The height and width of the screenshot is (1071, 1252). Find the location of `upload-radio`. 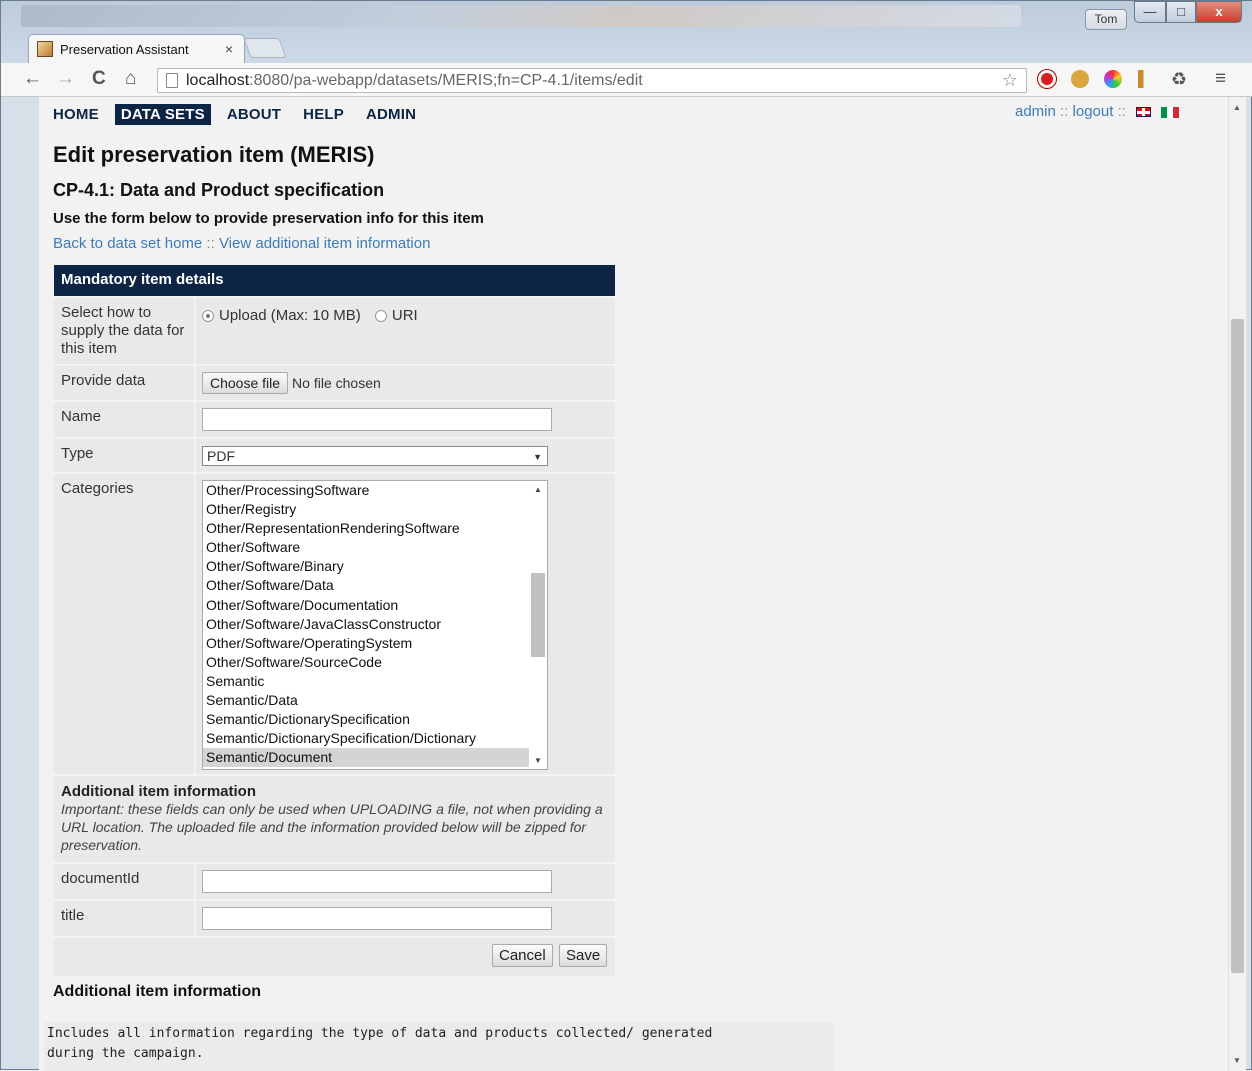

upload-radio is located at coordinates (208, 316).